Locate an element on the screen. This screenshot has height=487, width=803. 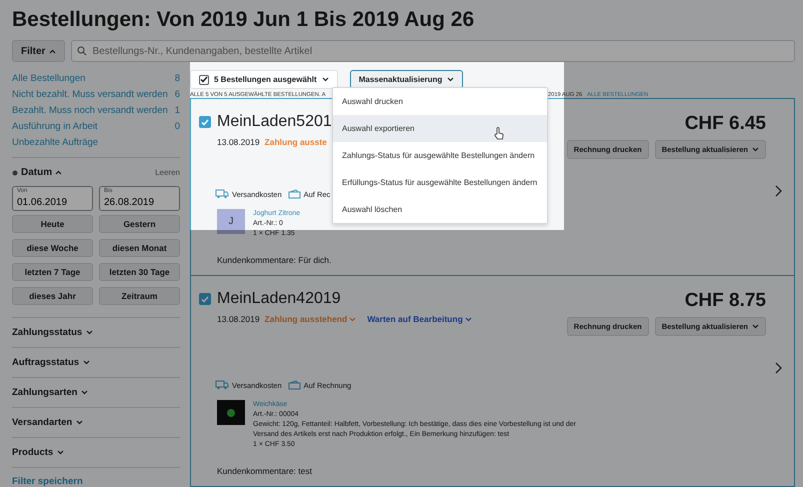
date-preset-button: dieses Jahr is located at coordinates (52, 295).